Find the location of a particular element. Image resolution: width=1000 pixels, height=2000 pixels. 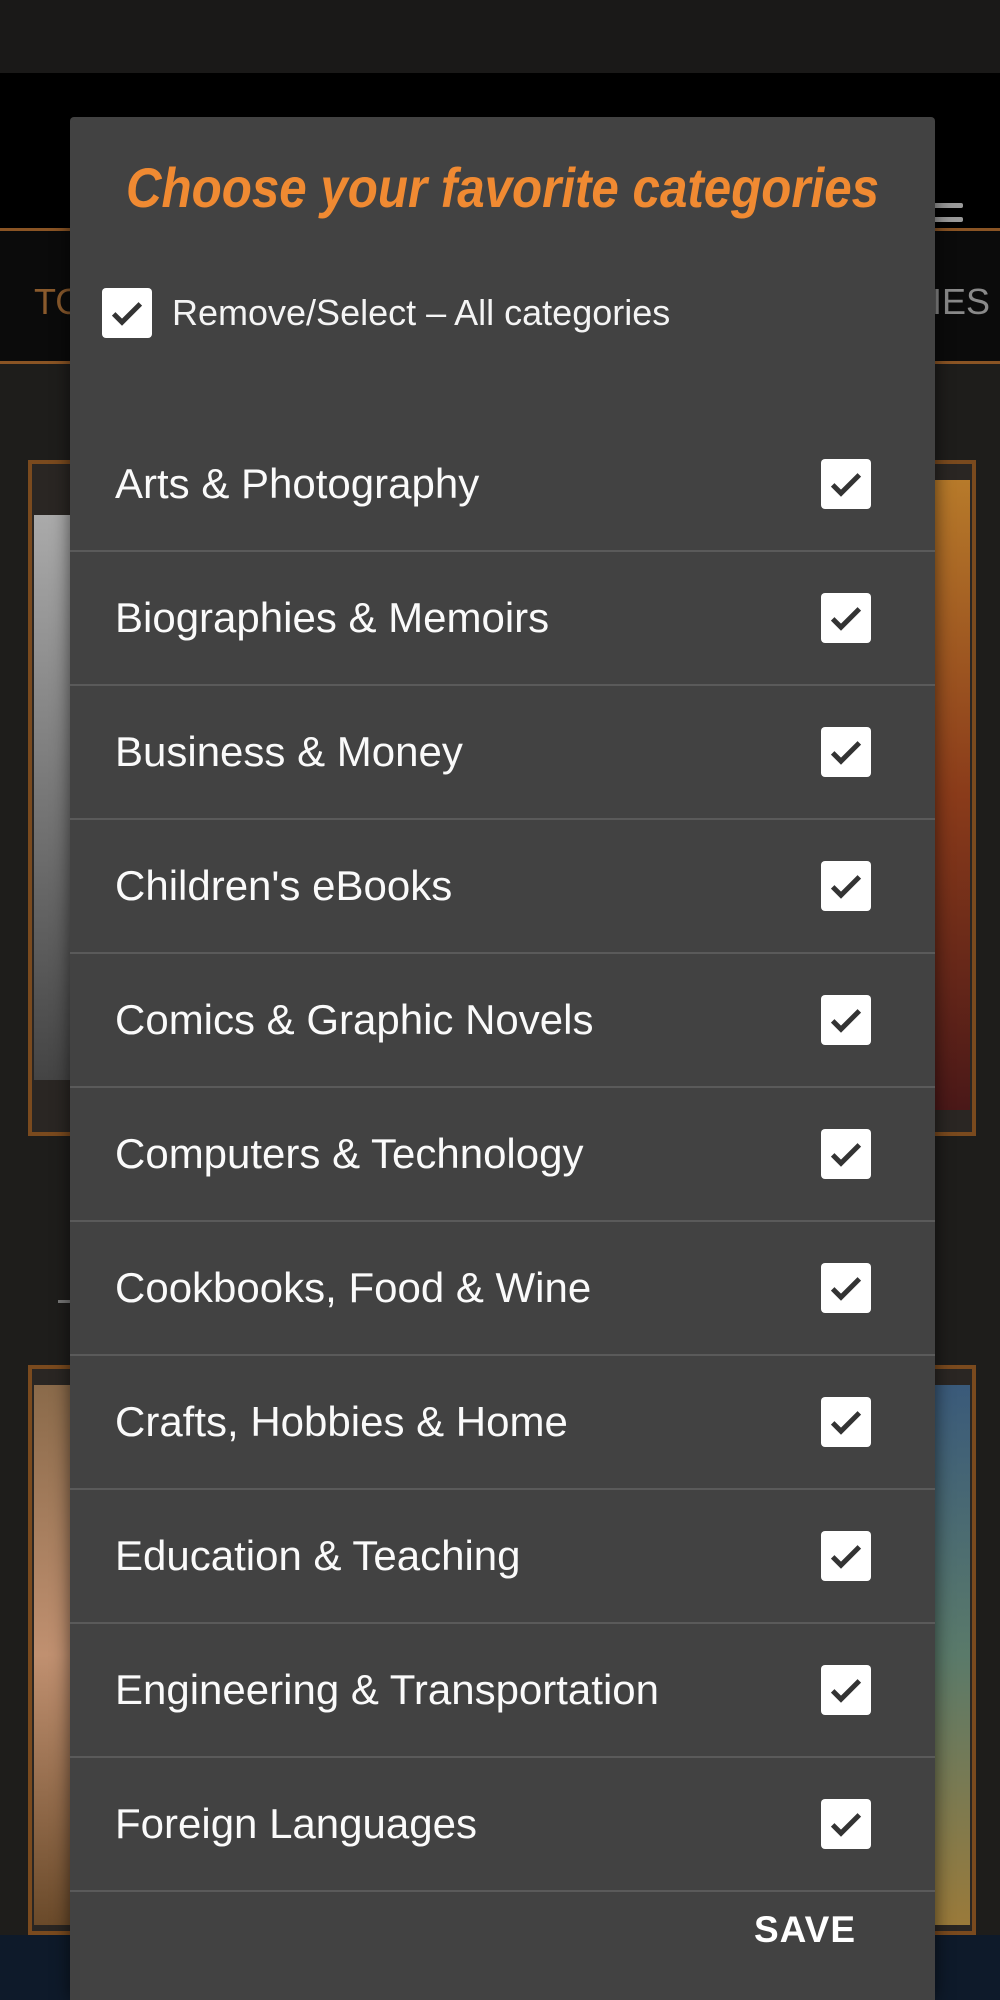

category-row: Engineering & Transportation is located at coordinates (502, 1691).